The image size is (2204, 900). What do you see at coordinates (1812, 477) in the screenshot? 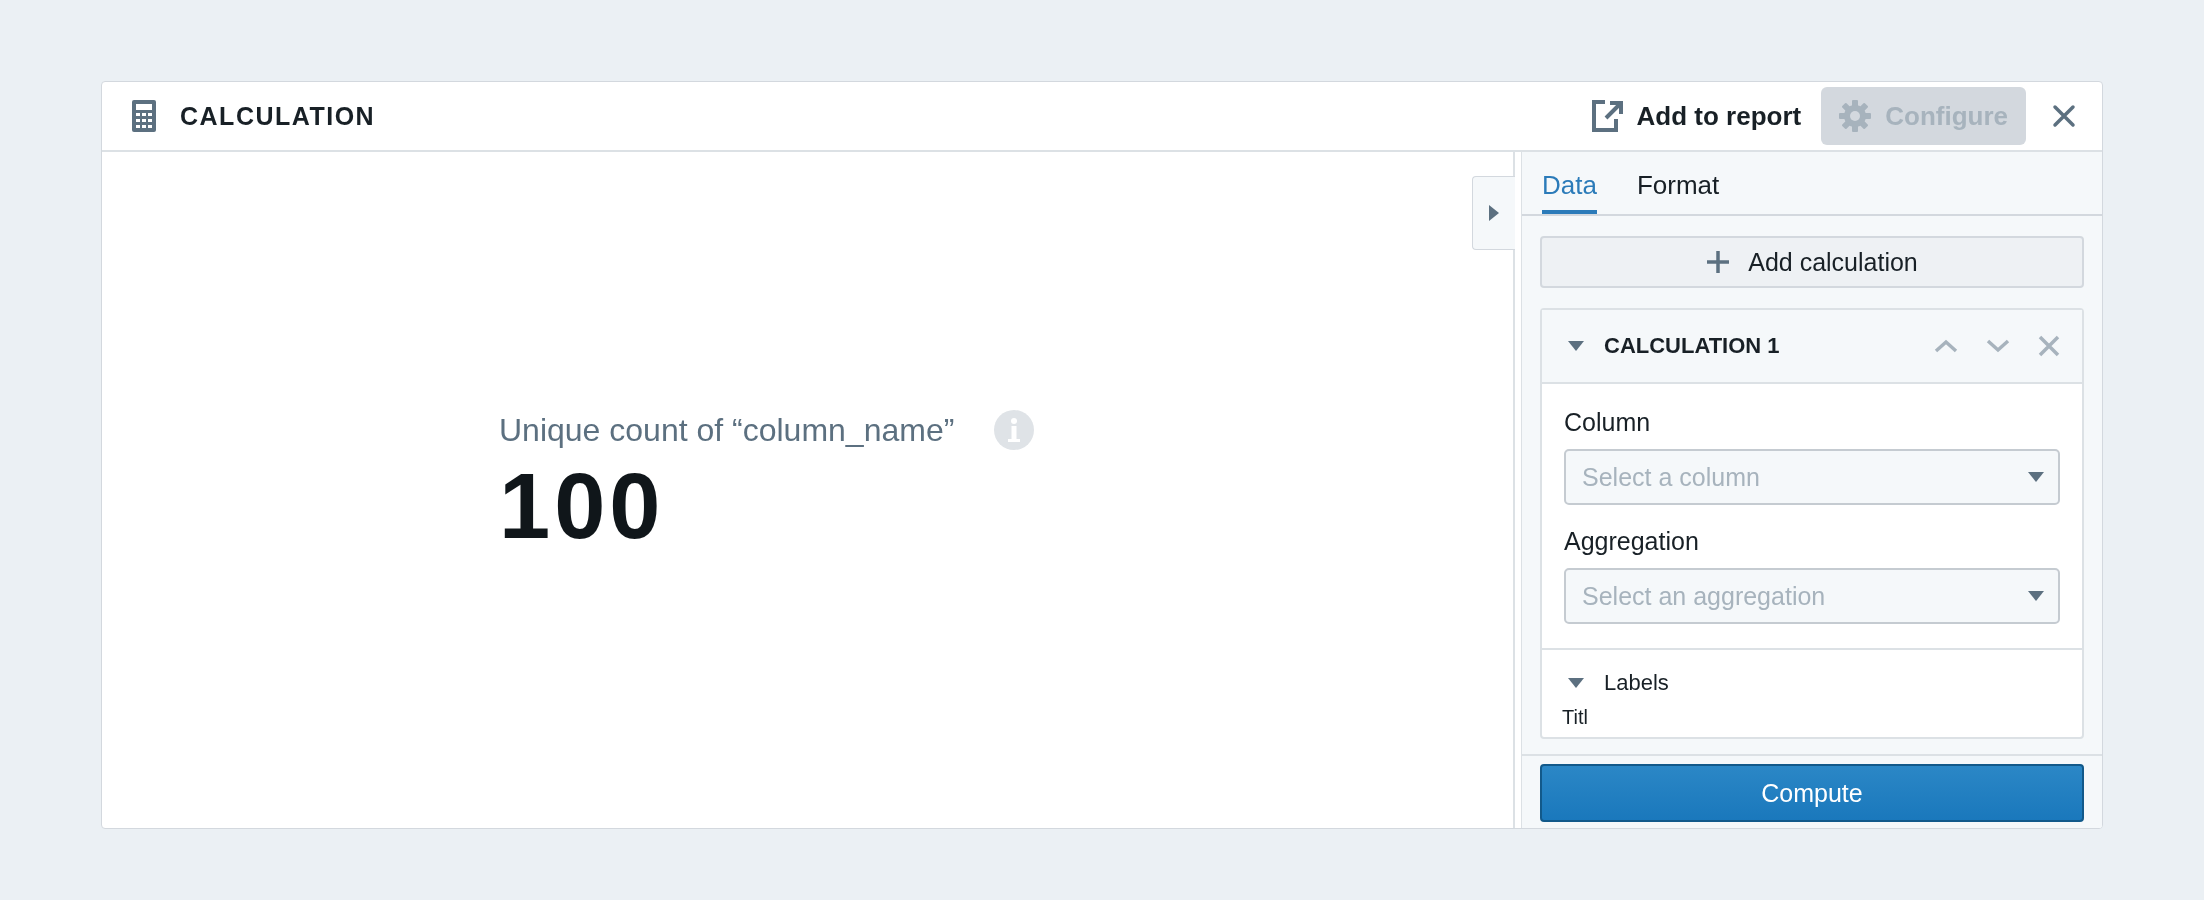
I see `select-field: Select a column` at bounding box center [1812, 477].